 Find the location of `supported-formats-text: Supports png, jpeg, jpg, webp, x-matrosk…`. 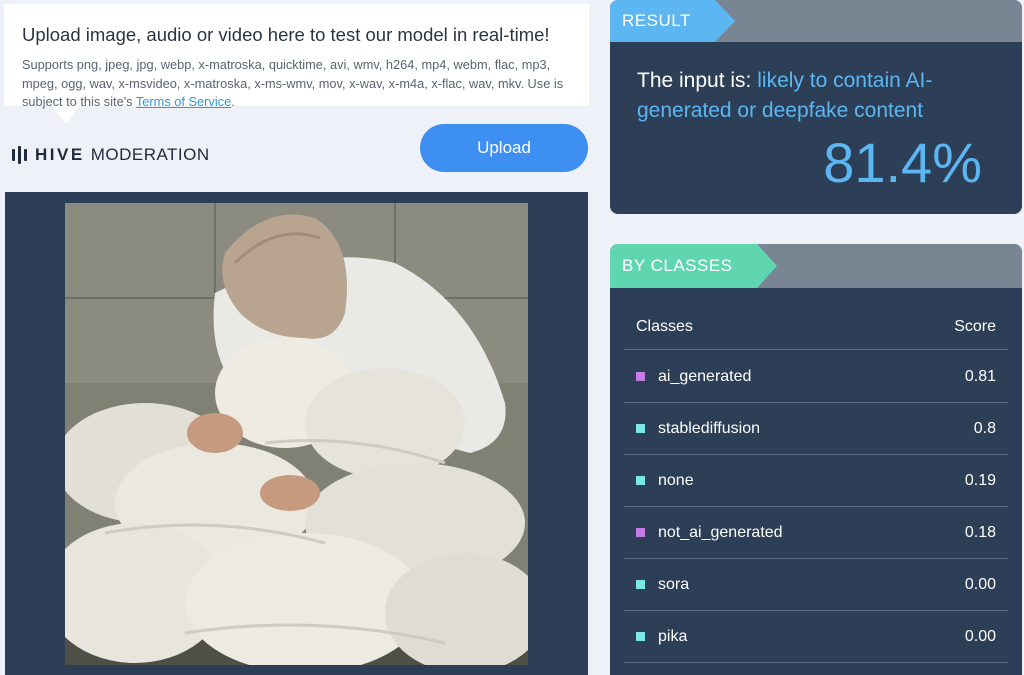

supported-formats-text: Supports png, jpeg, jpg, webp, x-matrosk… is located at coordinates (293, 83).